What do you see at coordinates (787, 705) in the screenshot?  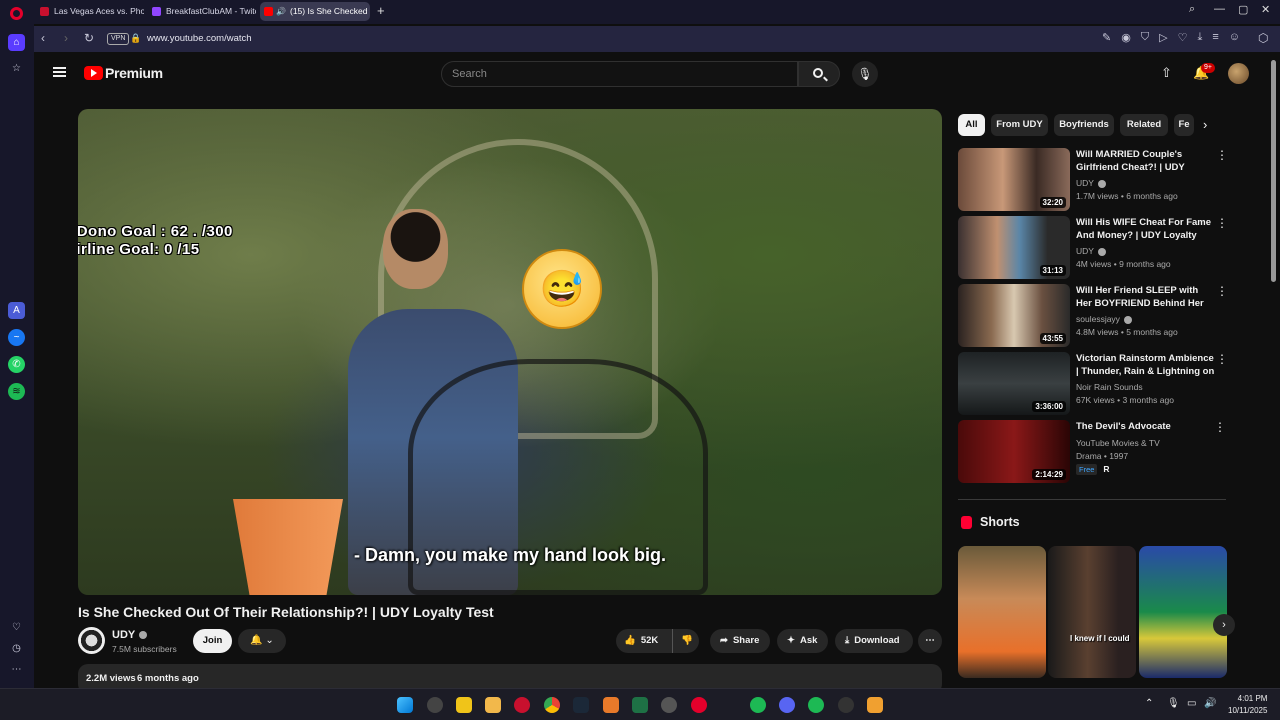 I see `discord-icon` at bounding box center [787, 705].